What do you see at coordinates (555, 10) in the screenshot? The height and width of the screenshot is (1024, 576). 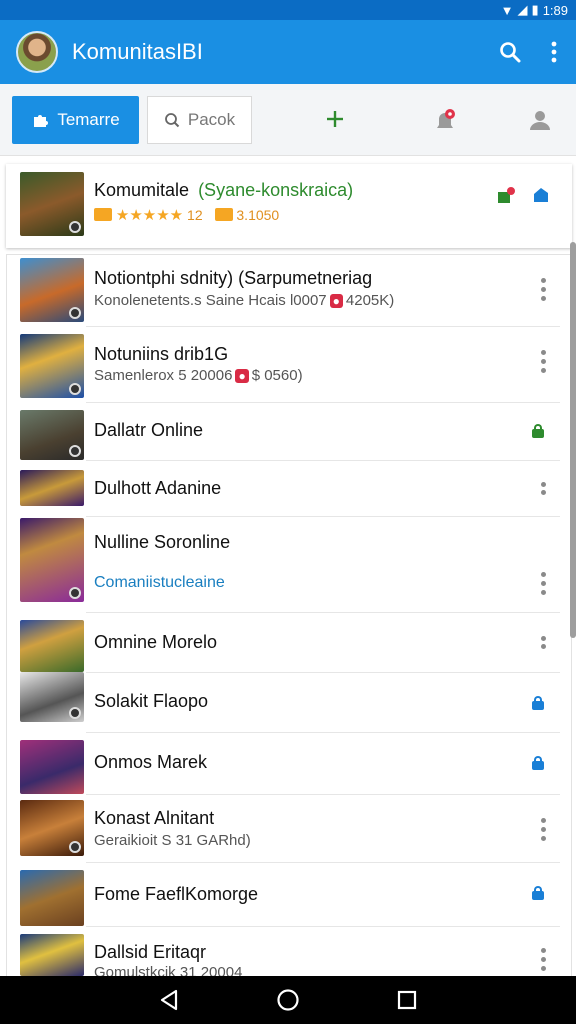 I see `clock-time: 1:89` at bounding box center [555, 10].